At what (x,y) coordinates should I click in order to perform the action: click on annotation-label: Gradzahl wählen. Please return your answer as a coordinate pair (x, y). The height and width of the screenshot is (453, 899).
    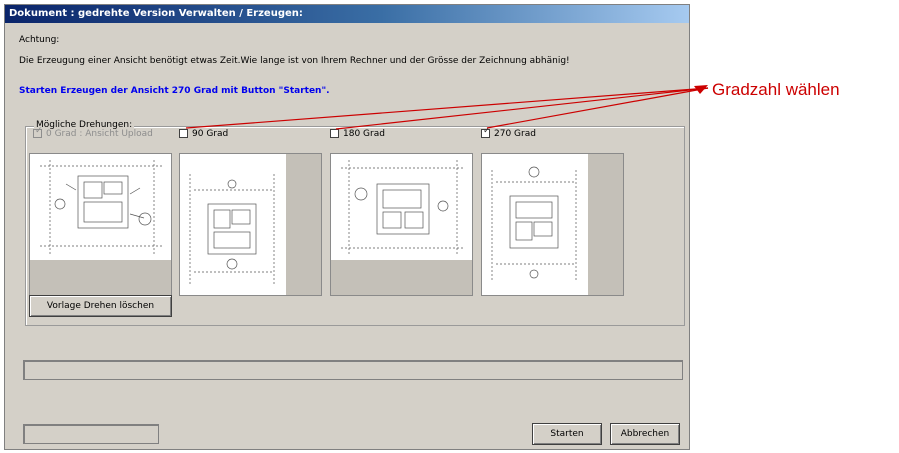
    Looking at the image, I should click on (776, 89).